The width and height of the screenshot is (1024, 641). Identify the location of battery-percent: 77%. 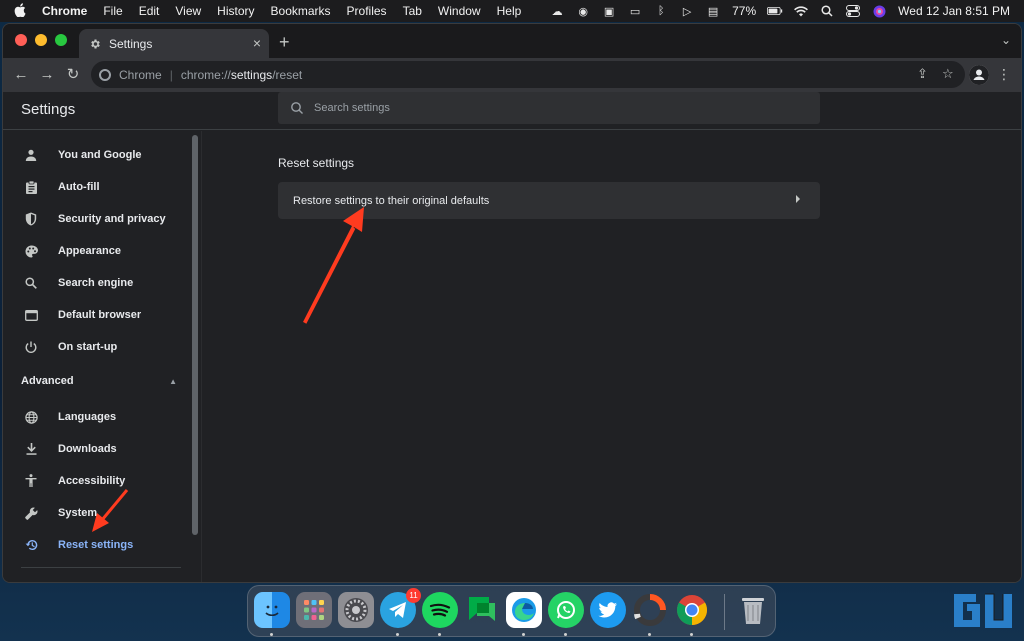
(744, 11).